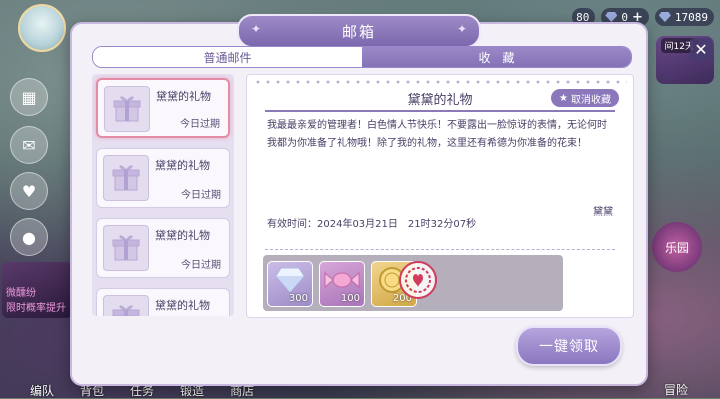  I want to click on close-button: ✕, so click(701, 49).